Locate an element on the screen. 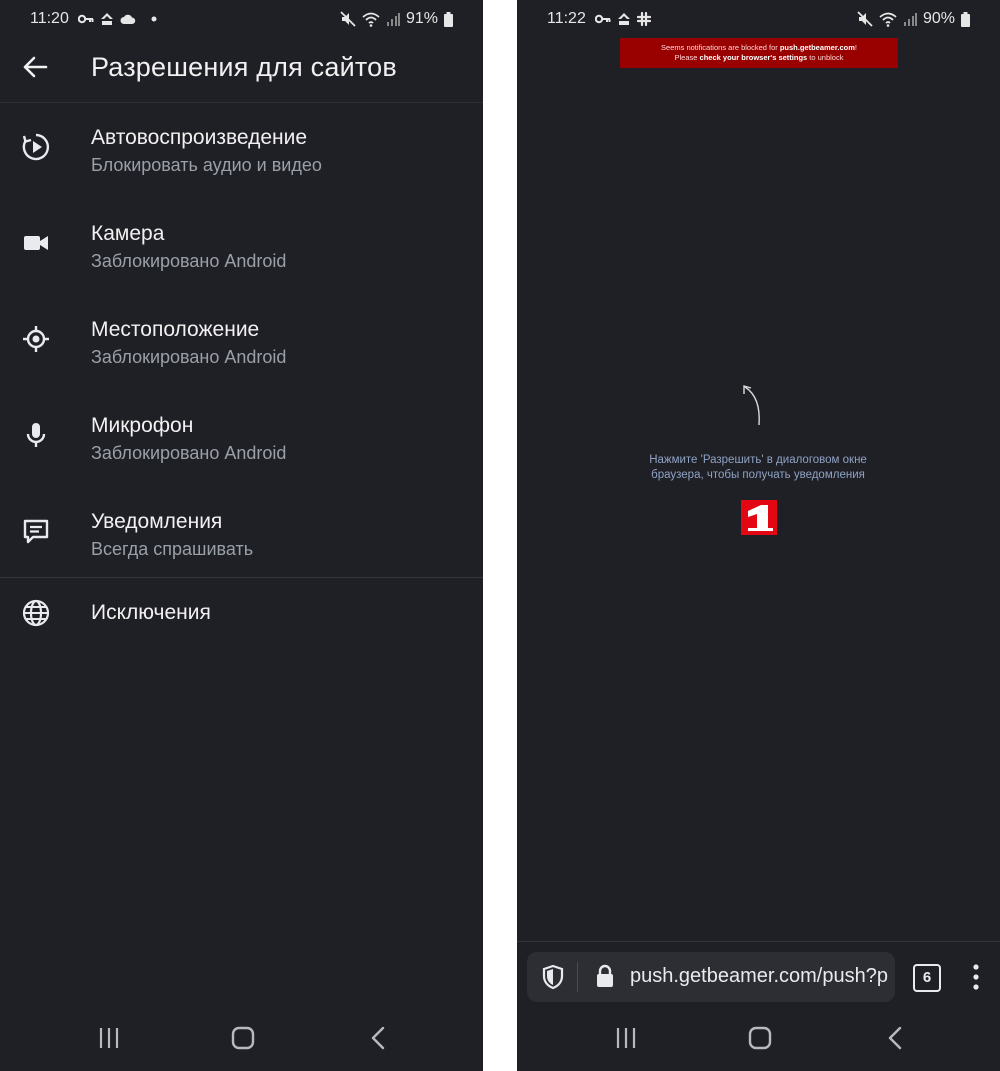 This screenshot has width=1000, height=1071. url-bar: push.getbeamer.com/push?p is located at coordinates (711, 977).